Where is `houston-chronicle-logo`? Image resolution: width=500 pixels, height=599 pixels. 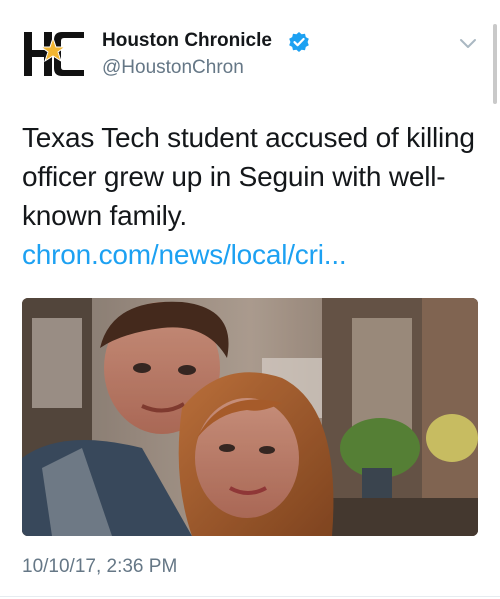
houston-chronicle-logo is located at coordinates (54, 54).